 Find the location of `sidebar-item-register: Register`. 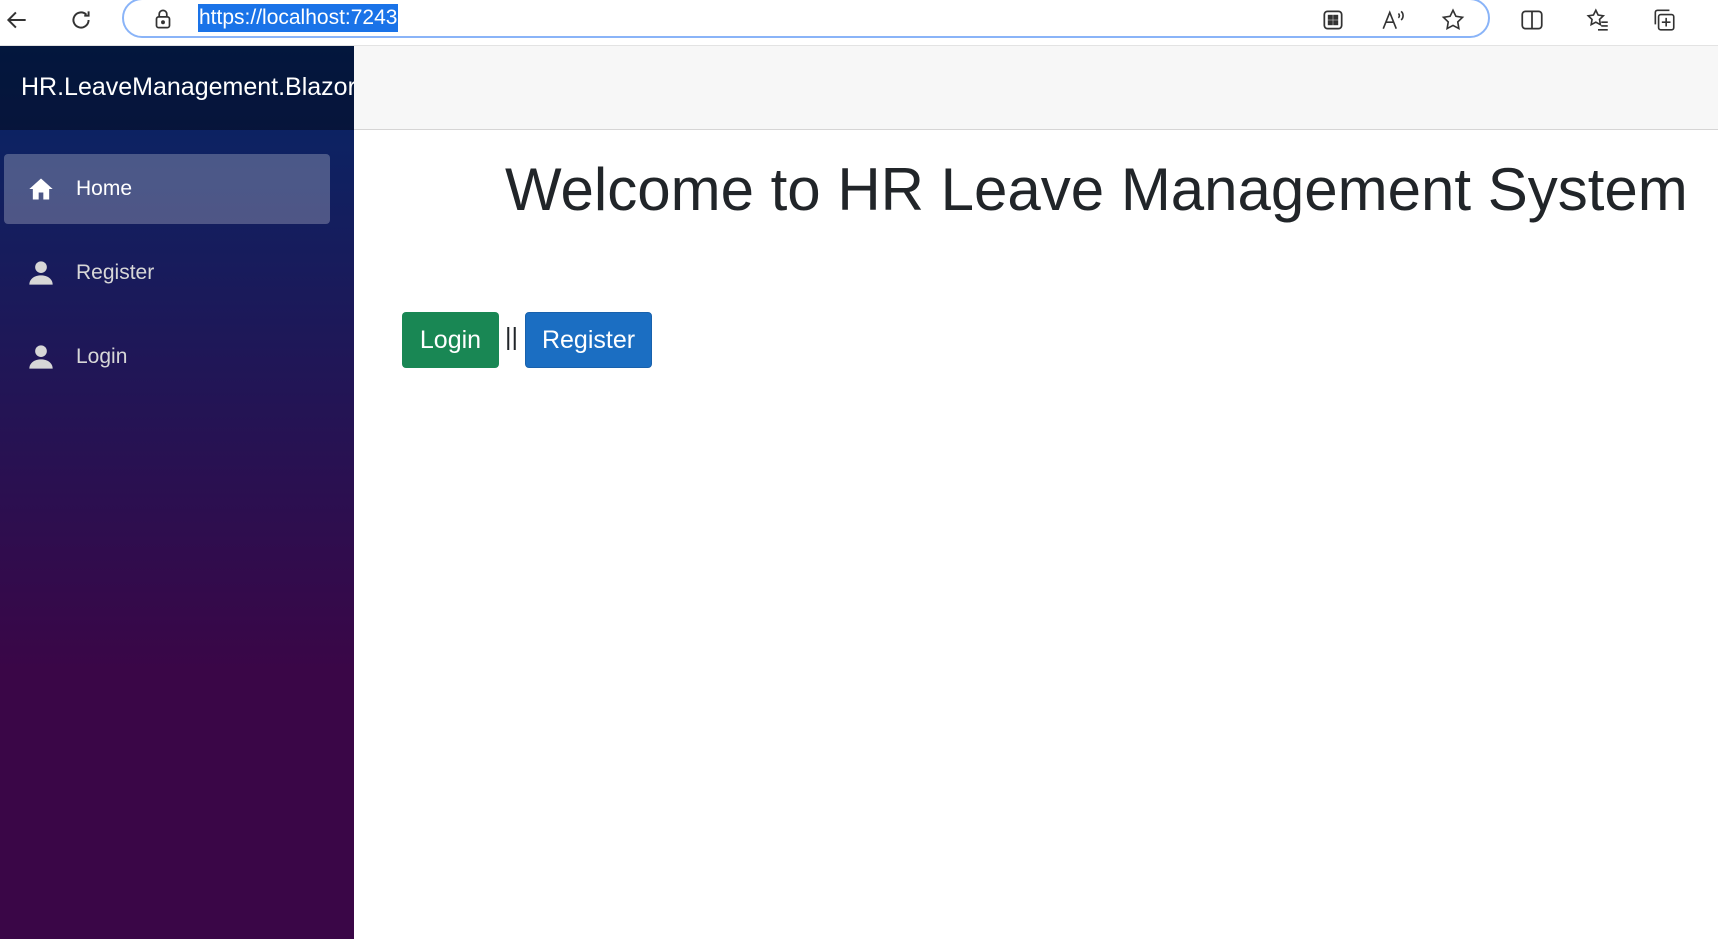

sidebar-item-register: Register is located at coordinates (167, 273).